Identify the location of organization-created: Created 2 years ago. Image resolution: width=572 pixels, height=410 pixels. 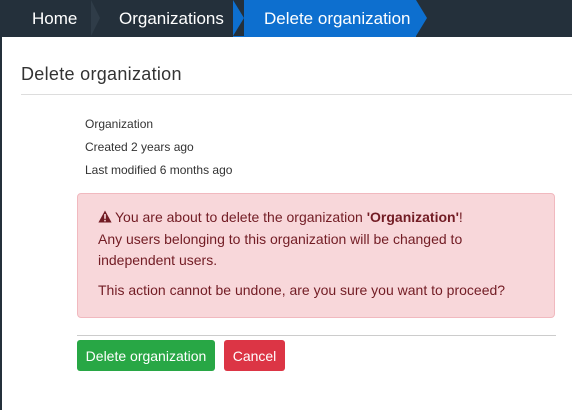
(139, 147).